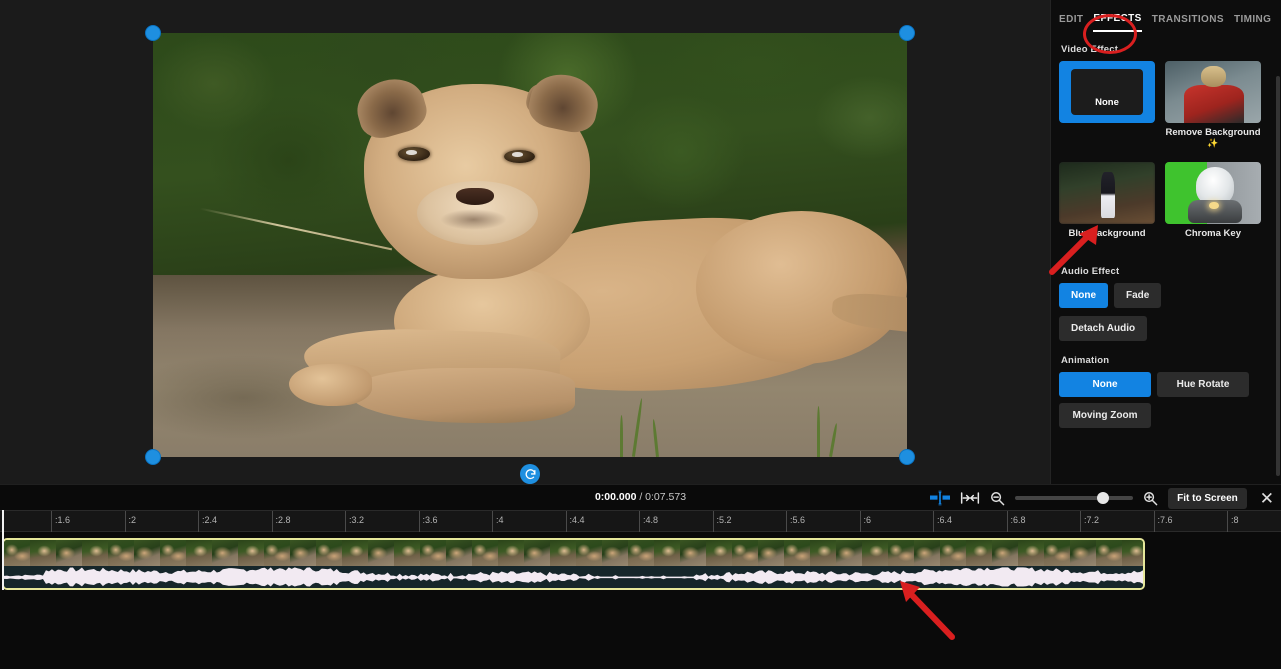 The height and width of the screenshot is (669, 1281). I want to click on tab-transitions: TRANSITIONS, so click(1188, 22).